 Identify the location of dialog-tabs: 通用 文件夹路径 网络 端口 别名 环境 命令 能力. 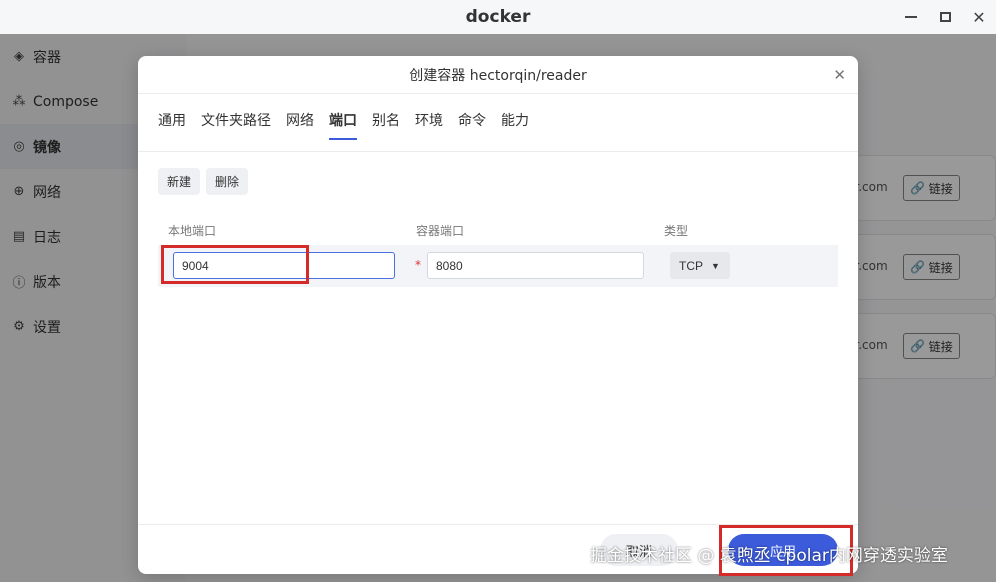
(351, 125).